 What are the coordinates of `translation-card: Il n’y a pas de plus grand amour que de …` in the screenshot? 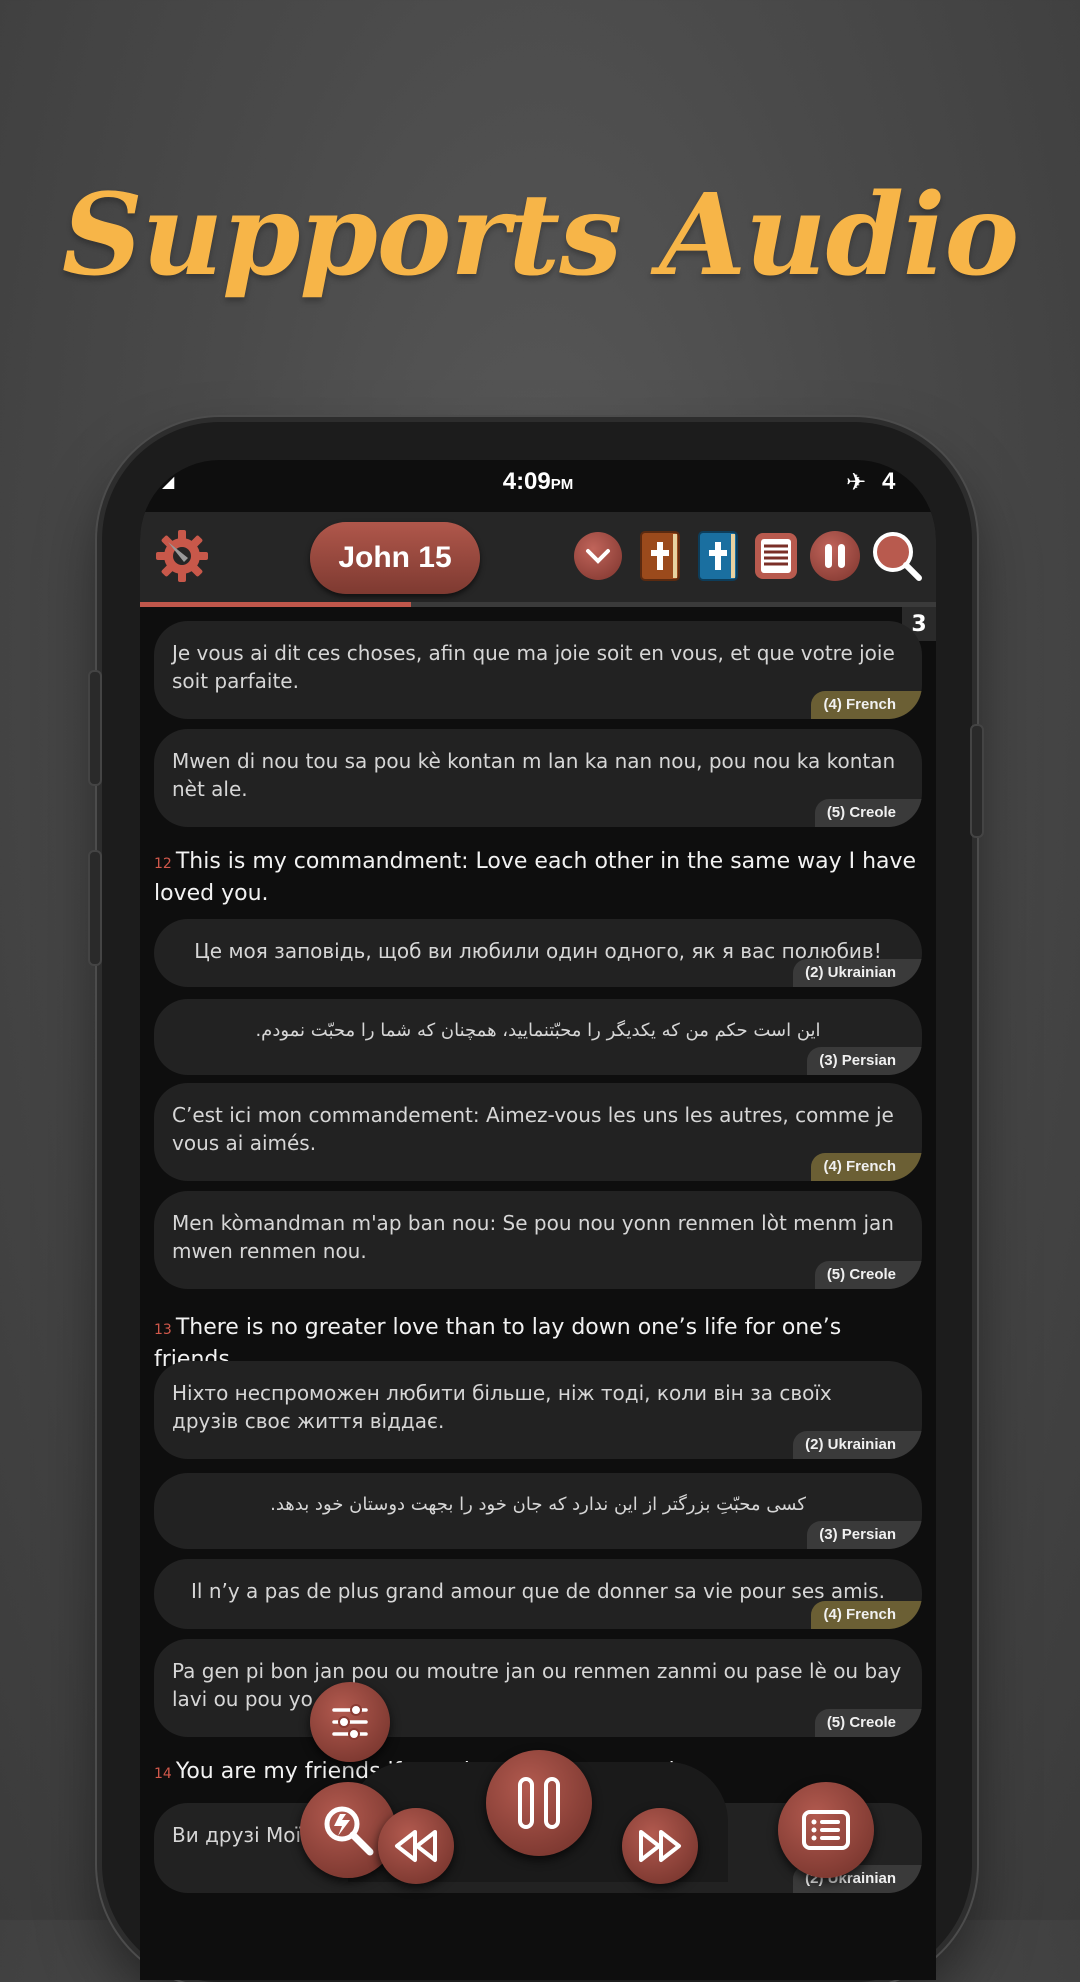 It's located at (538, 1594).